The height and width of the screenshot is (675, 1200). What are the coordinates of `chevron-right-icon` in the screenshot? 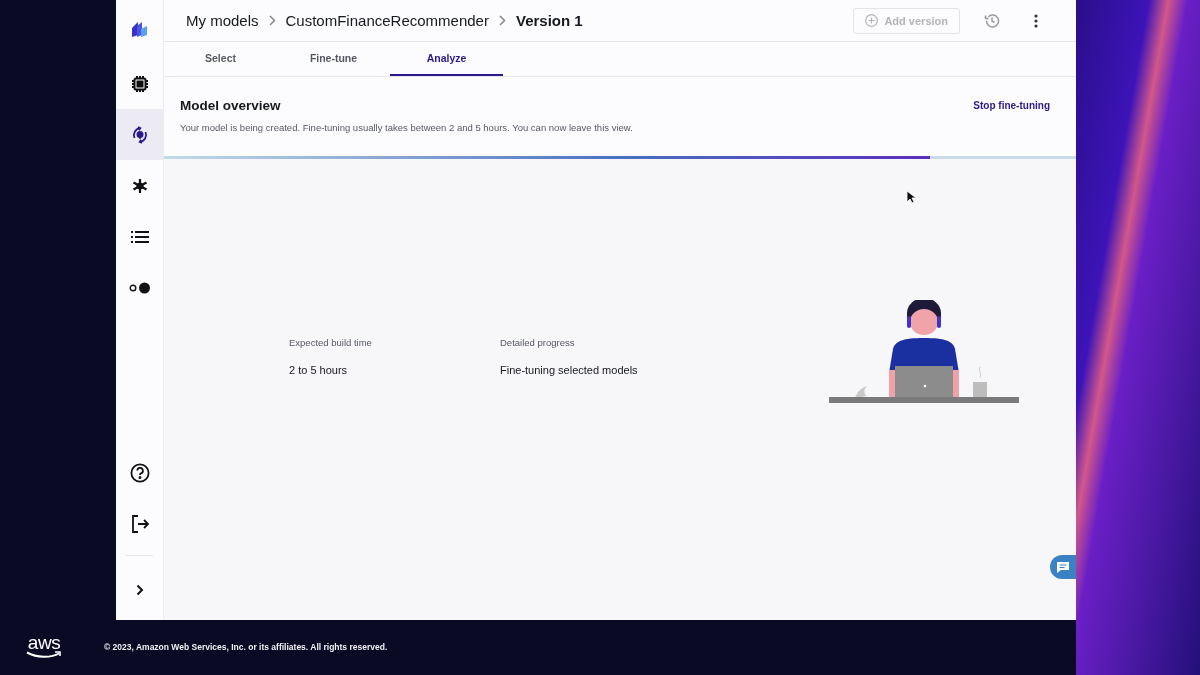 It's located at (139, 590).